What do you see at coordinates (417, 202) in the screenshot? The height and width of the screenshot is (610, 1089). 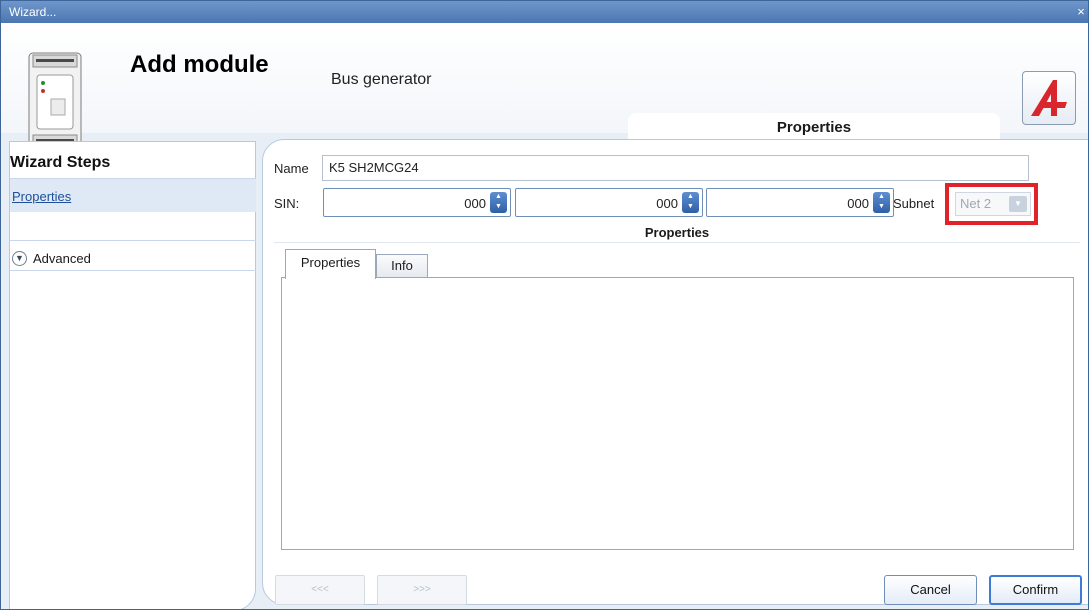 I see `sin-stepper-1: 000 ▲ ▼` at bounding box center [417, 202].